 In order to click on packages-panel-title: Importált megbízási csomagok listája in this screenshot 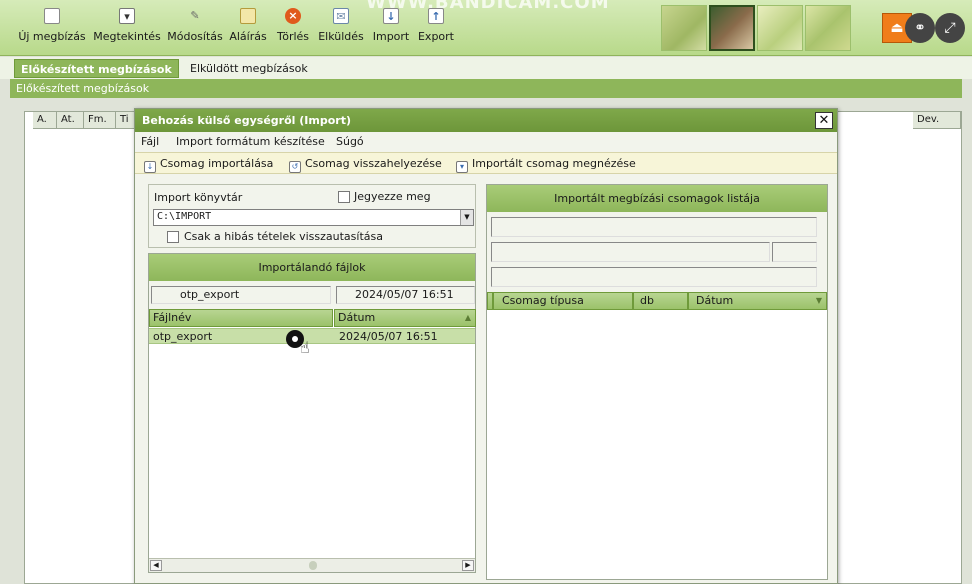, I will do `click(657, 198)`.